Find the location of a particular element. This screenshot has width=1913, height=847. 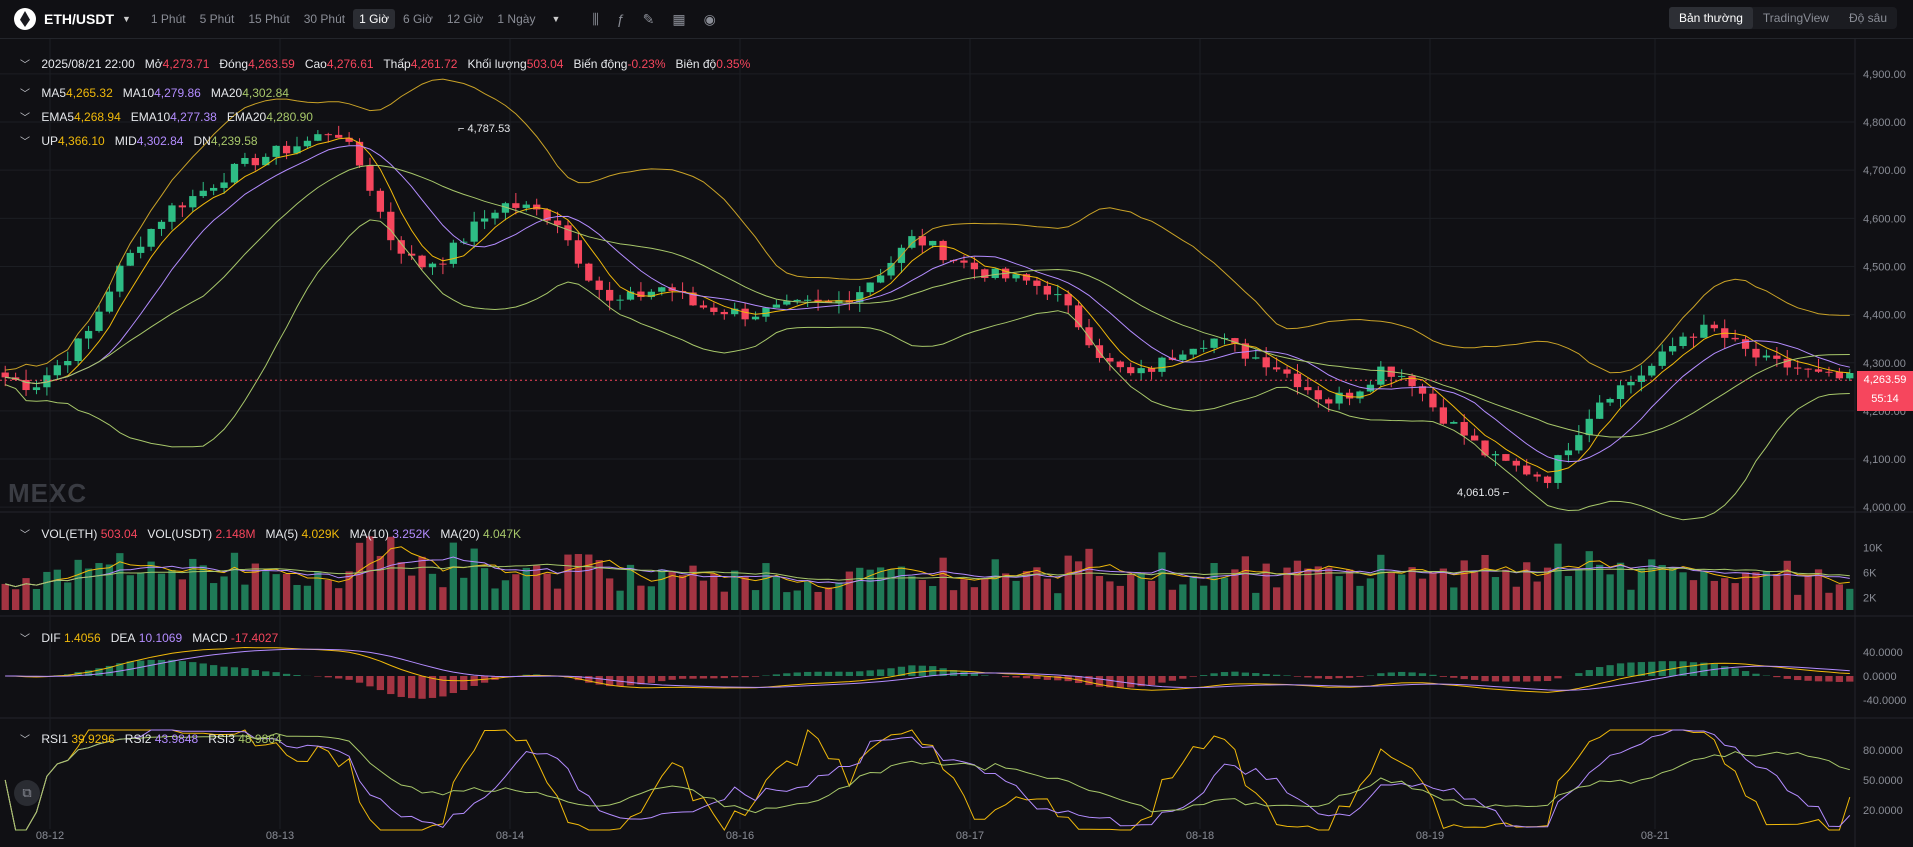

tf-6h: 6 Giờ is located at coordinates (418, 19).